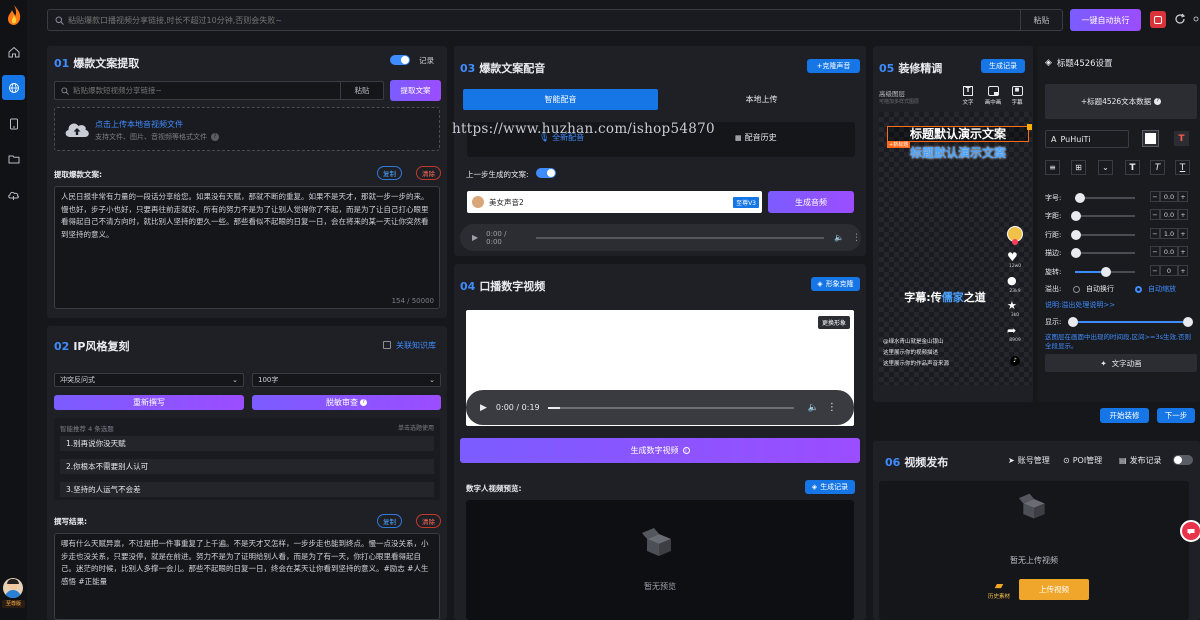 Image resolution: width=1200 pixels, height=620 pixels. Describe the element at coordinates (811, 202) in the screenshot. I see `generate-audio-button: 生成音频` at that location.